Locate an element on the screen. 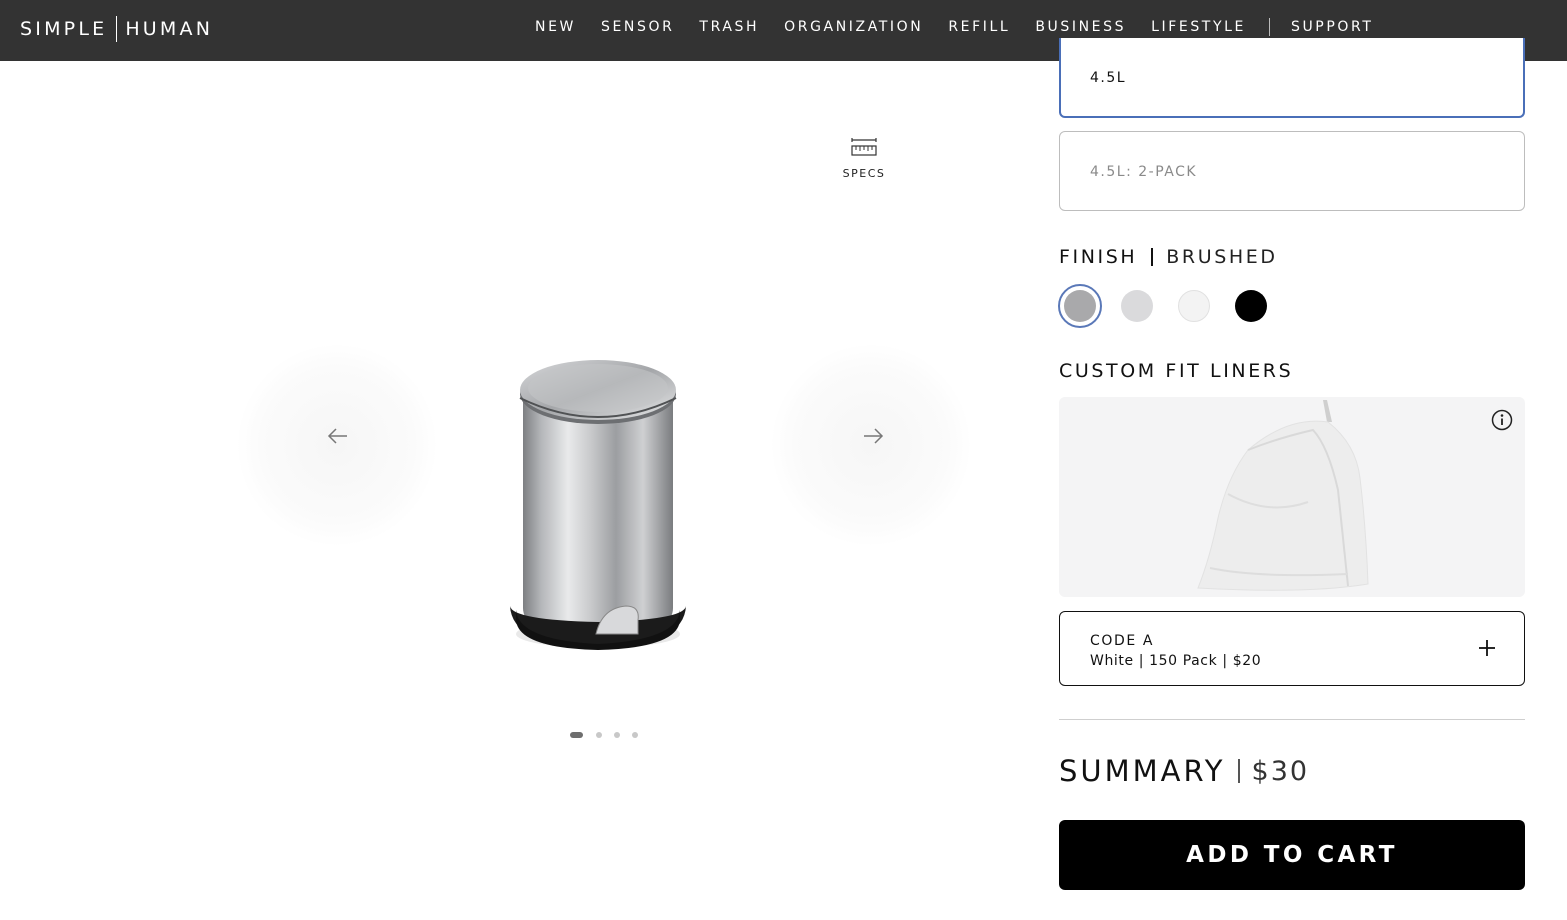 This screenshot has width=1567, height=920. liners-heading: CUSTOM FIT LINERS is located at coordinates (1176, 371).